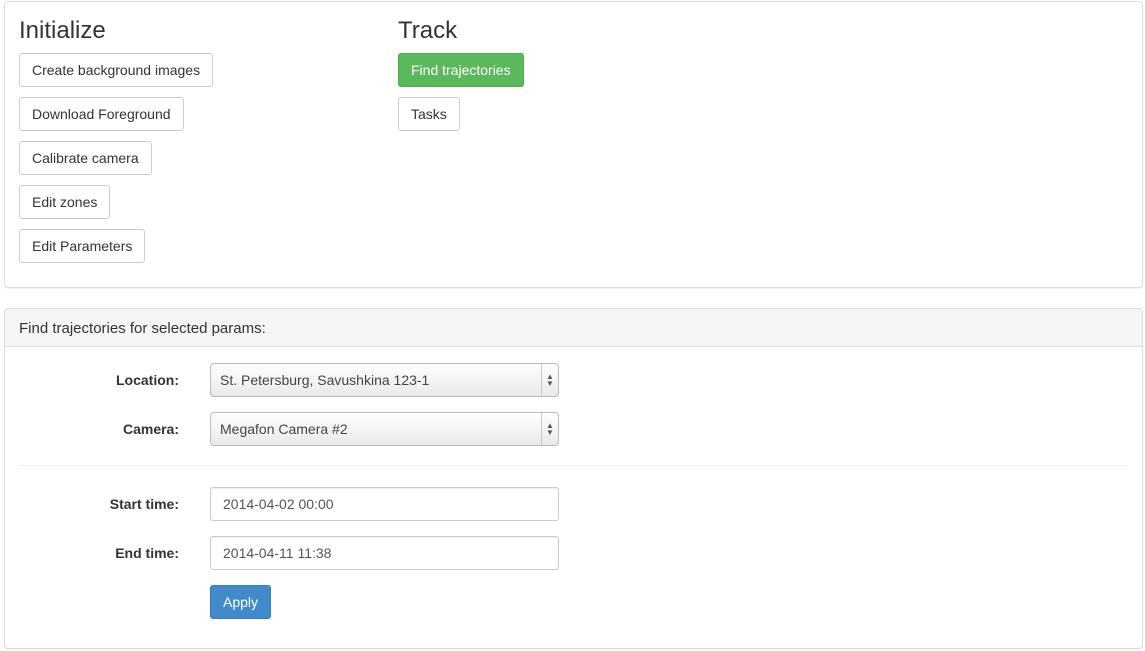 This screenshot has height=651, width=1145. Describe the element at coordinates (428, 30) in the screenshot. I see `track-title: Track` at that location.